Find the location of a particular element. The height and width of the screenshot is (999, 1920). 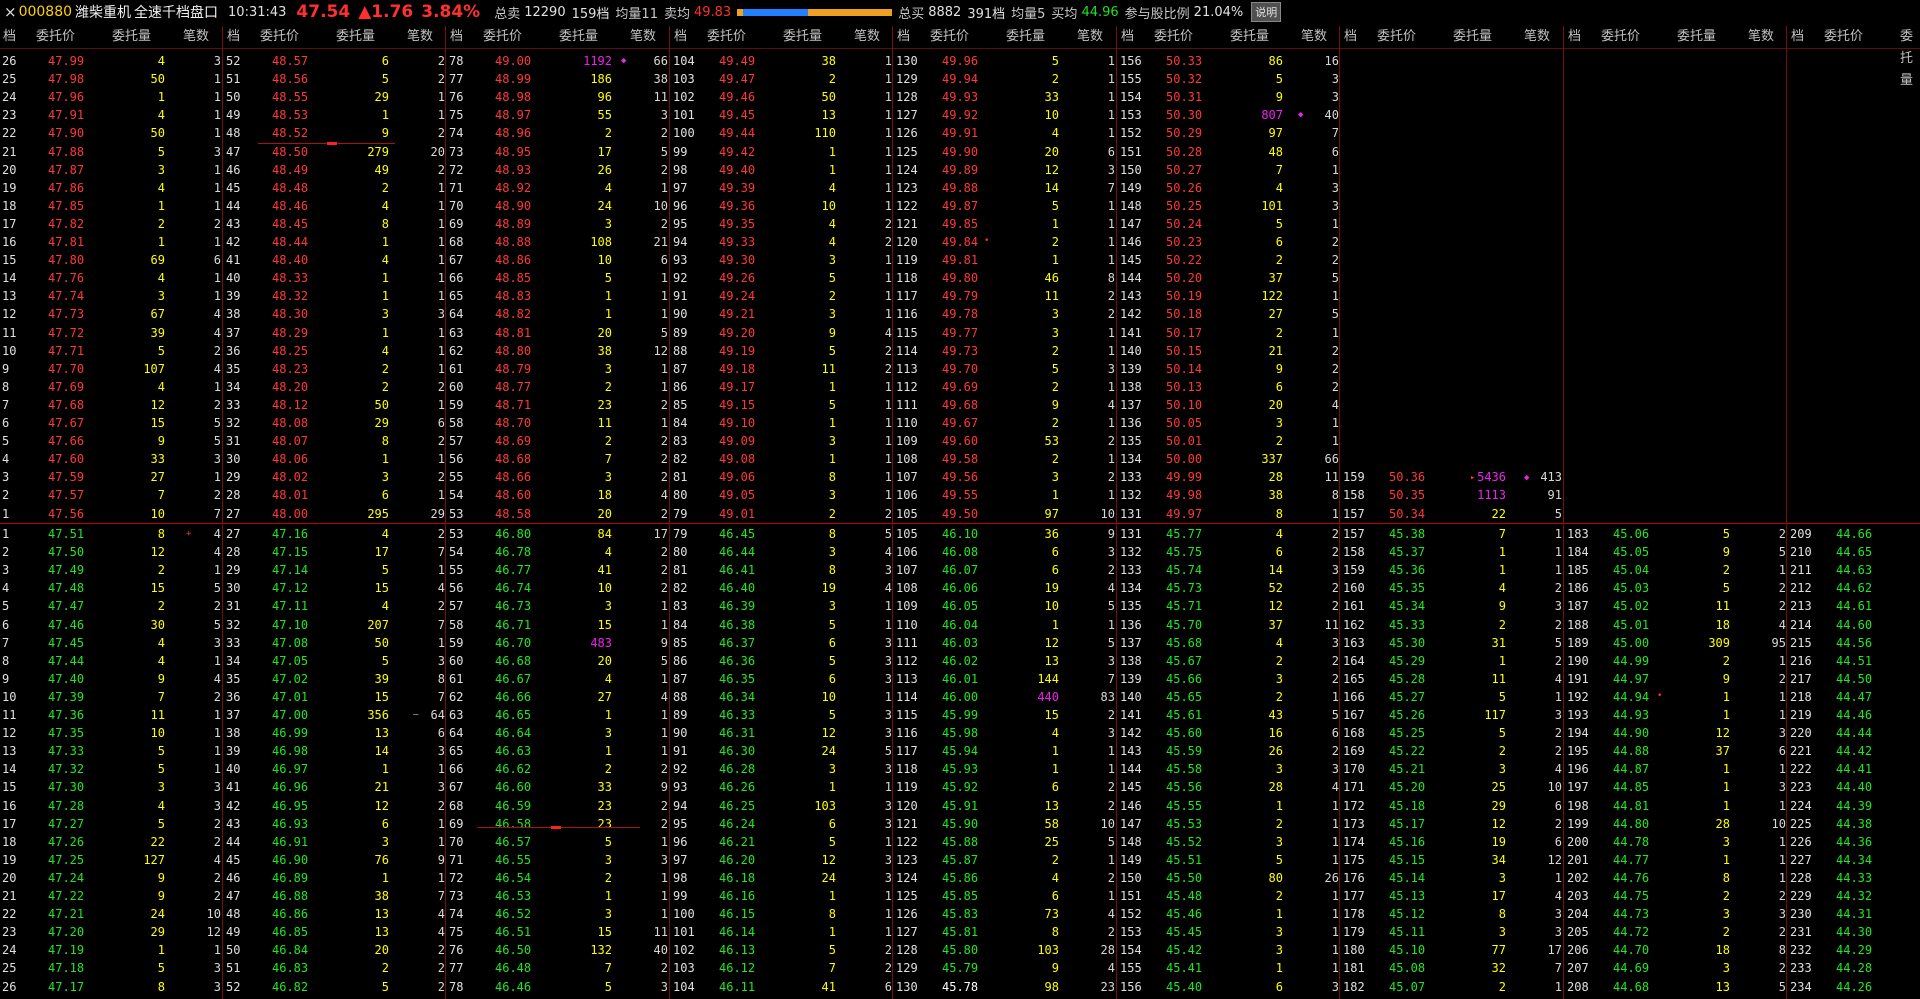

level-number: 80 is located at coordinates (680, 495).